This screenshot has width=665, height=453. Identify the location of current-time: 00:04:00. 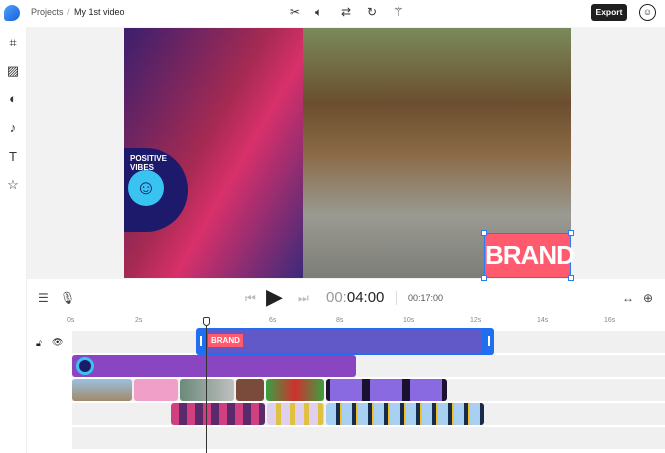
(355, 297).